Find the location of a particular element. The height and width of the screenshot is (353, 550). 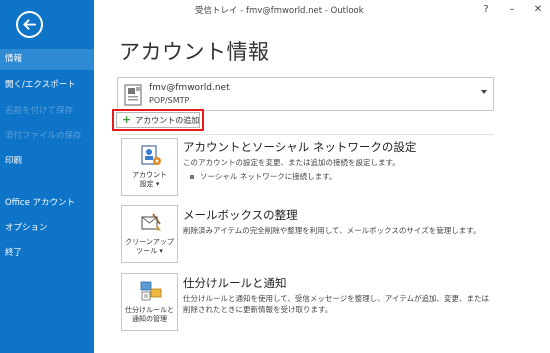

account-settings-label: アカウント 設定 ▾ is located at coordinates (149, 179).